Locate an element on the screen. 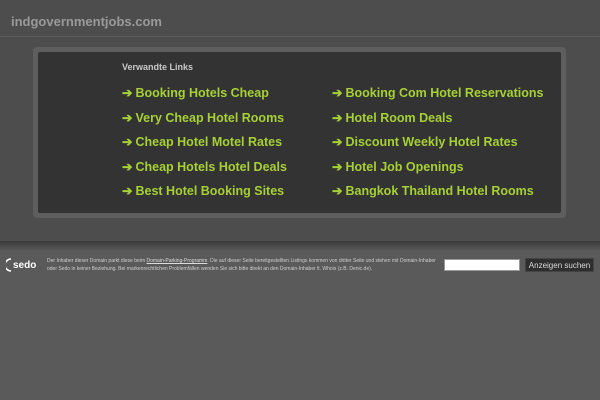 The width and height of the screenshot is (600, 400). link-cheap-hotels-hotel-deals: ➔ Cheap Hotels Hotel Deals is located at coordinates (204, 167).